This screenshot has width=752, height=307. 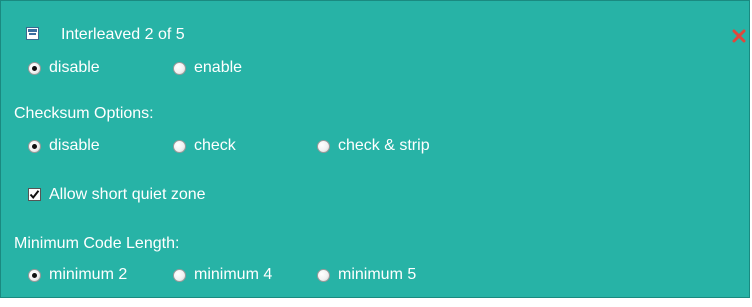 I want to click on radio-min-4: minimum 4, so click(x=222, y=275).